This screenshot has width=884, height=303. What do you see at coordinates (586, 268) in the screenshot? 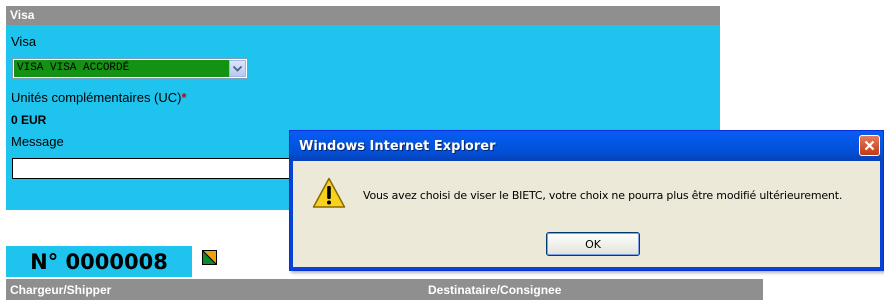
I see `dialog-frame-bottom` at bounding box center [586, 268].